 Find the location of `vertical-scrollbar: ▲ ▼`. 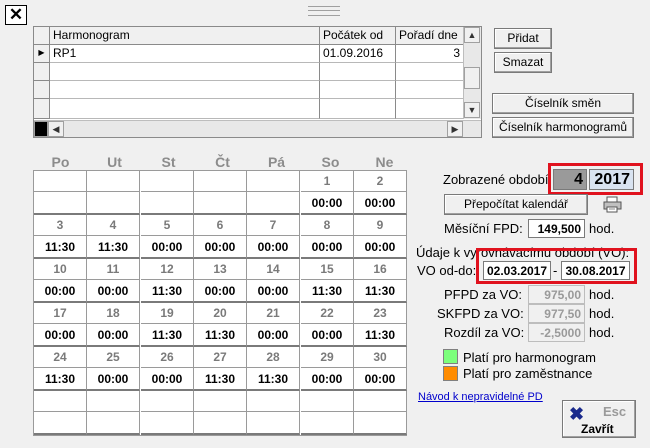

vertical-scrollbar: ▲ ▼ is located at coordinates (472, 73).